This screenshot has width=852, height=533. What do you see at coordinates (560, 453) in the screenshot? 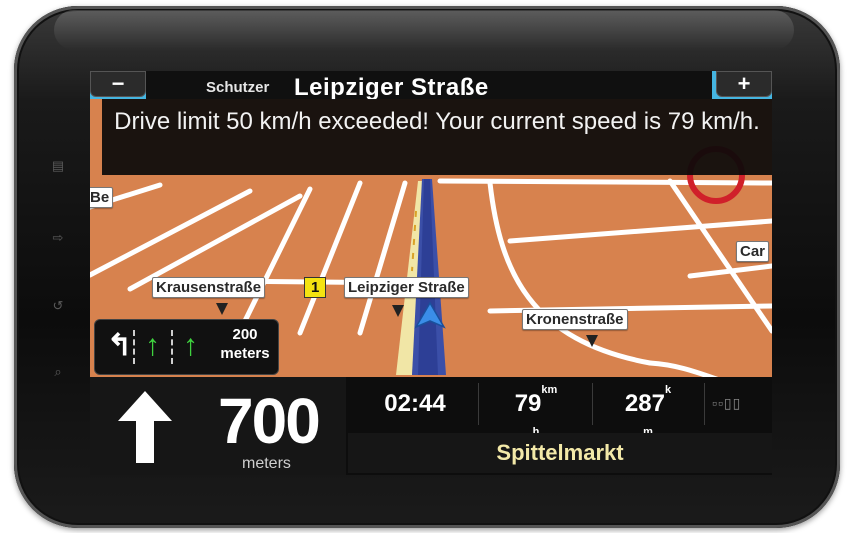
I see `destination-name: Spittelmarkt` at bounding box center [560, 453].